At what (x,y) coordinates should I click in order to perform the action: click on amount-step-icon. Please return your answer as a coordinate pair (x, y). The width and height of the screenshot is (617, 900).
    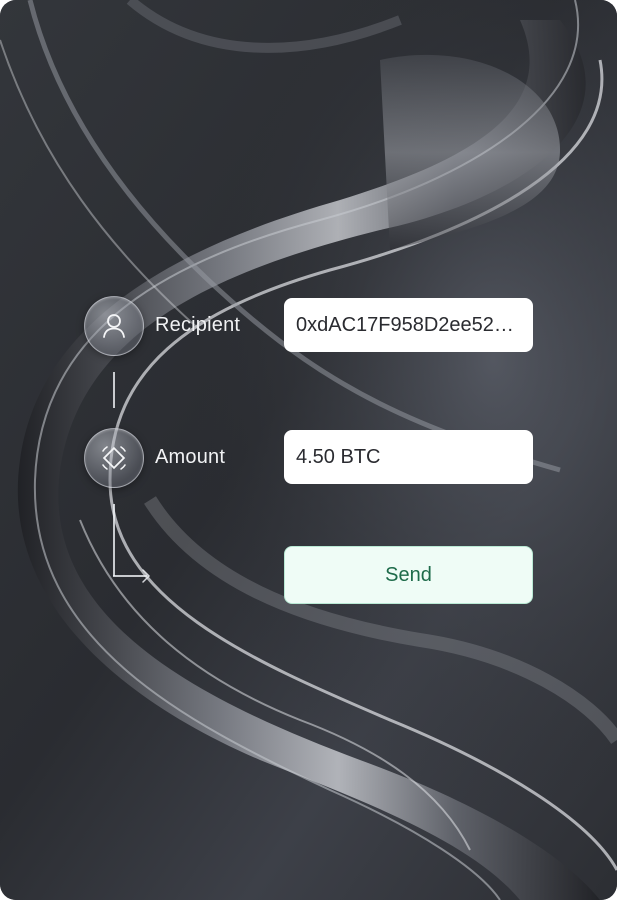
    Looking at the image, I should click on (114, 458).